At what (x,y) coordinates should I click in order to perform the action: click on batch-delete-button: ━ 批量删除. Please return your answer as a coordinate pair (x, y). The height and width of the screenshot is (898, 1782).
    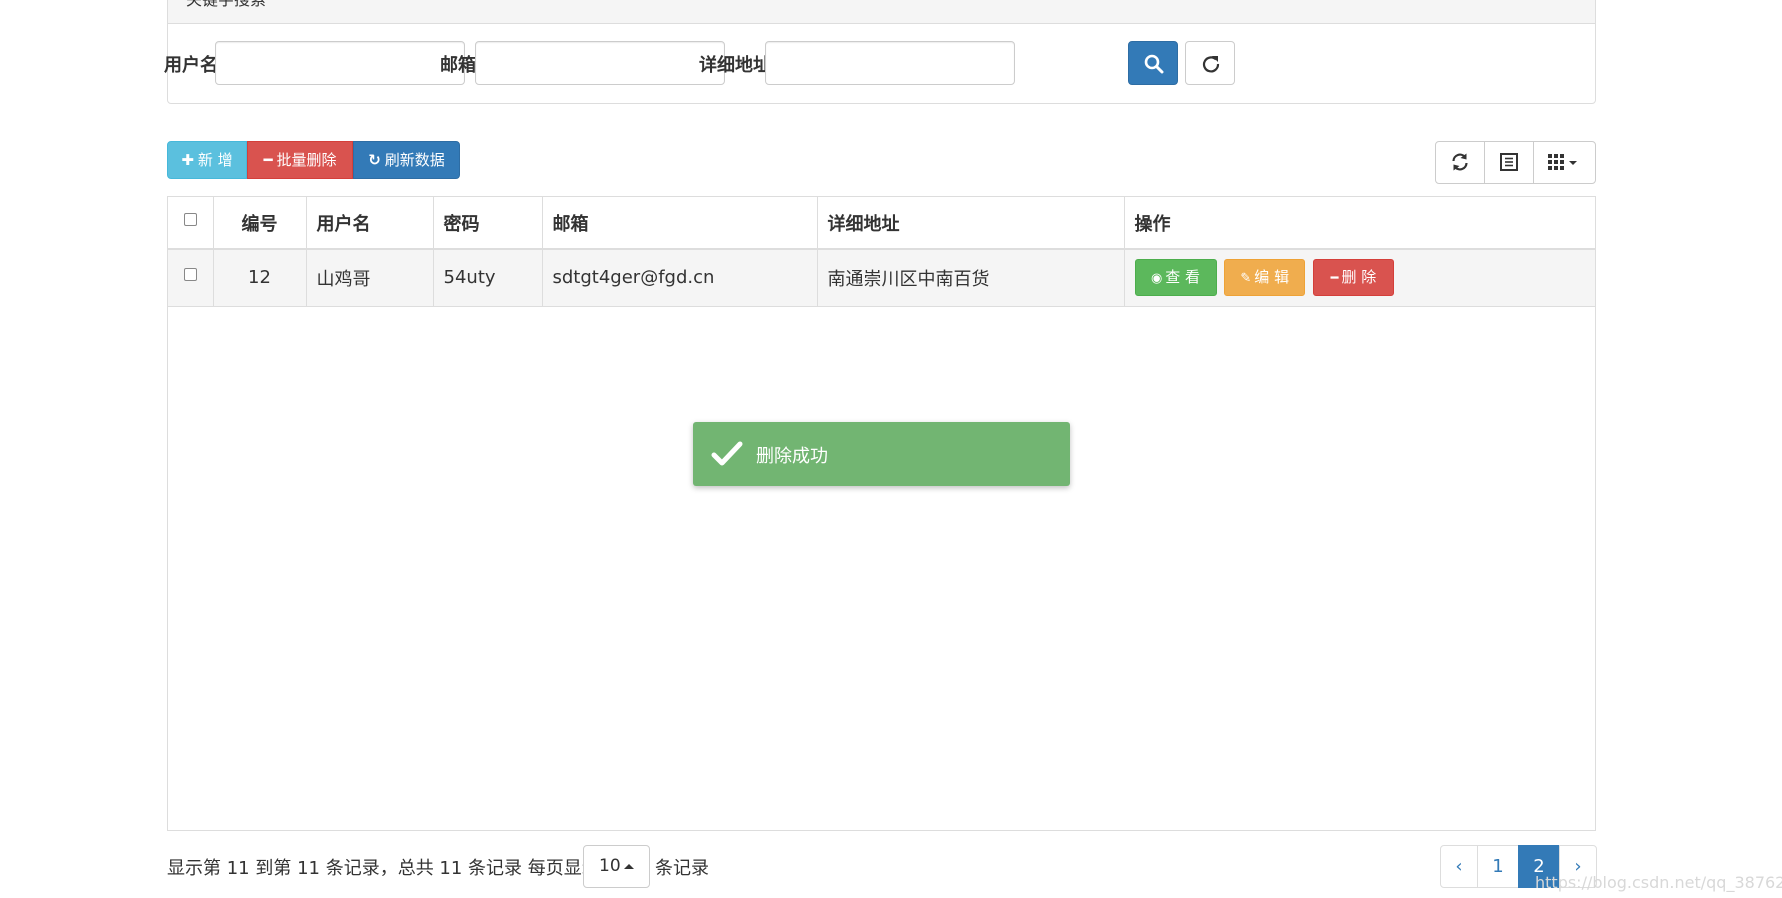
    Looking at the image, I should click on (300, 160).